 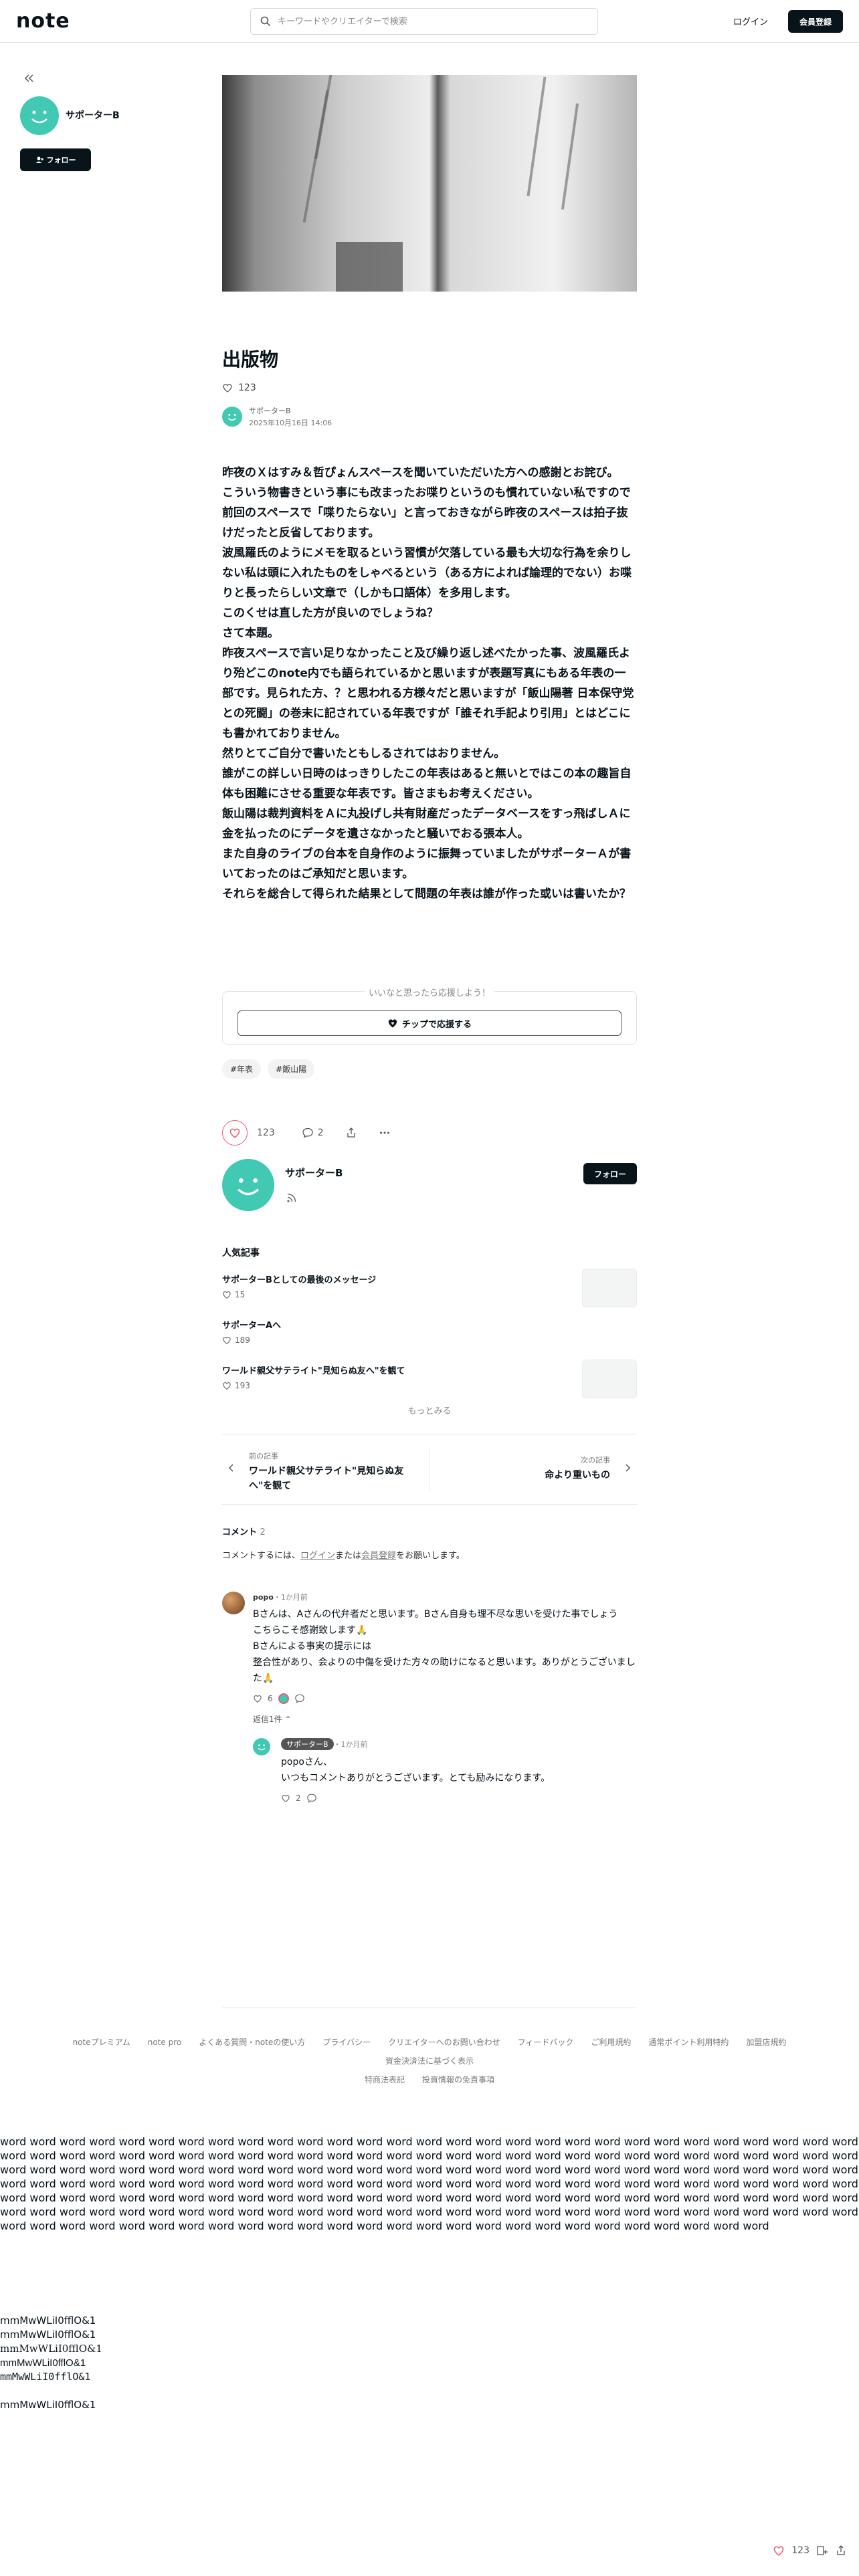 What do you see at coordinates (546, 2043) in the screenshot?
I see `footer-link: フィードバック` at bounding box center [546, 2043].